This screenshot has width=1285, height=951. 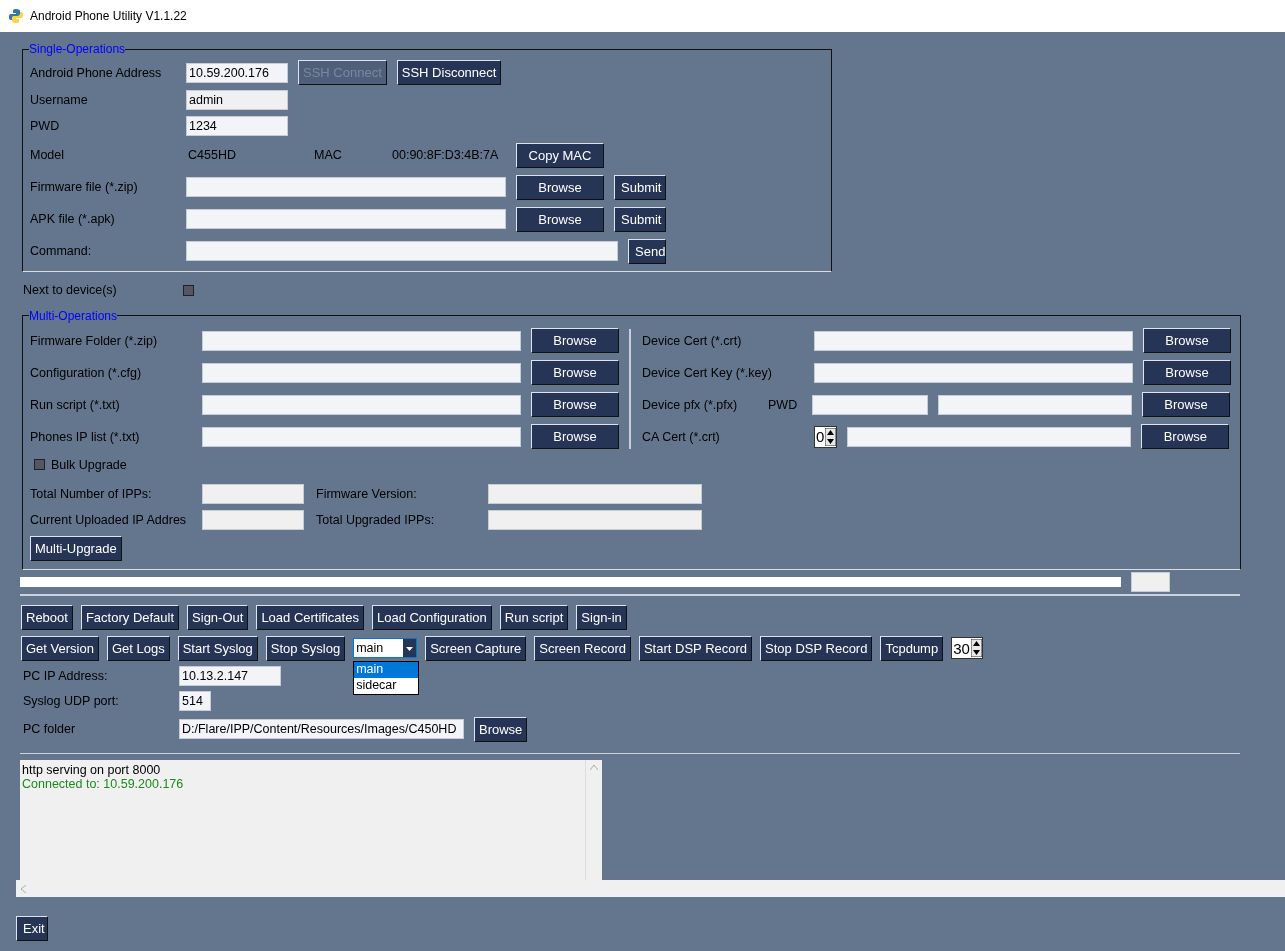 I want to click on field-label: Username, so click(x=59, y=100).